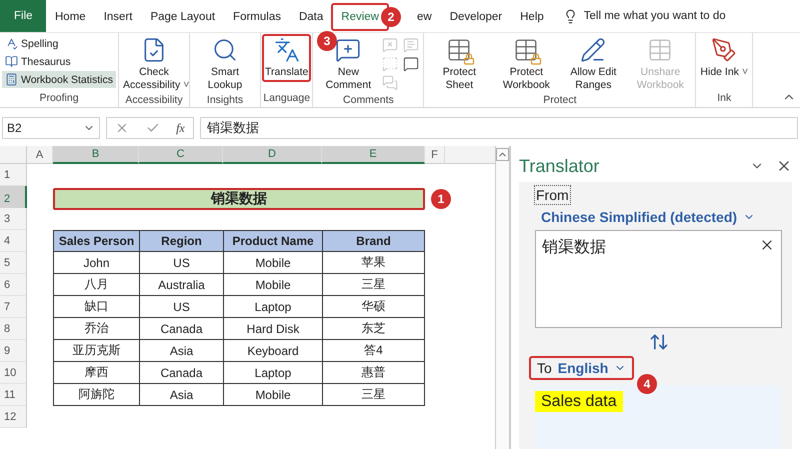 This screenshot has width=800, height=449. I want to click on group-label: Proofing, so click(59, 99).